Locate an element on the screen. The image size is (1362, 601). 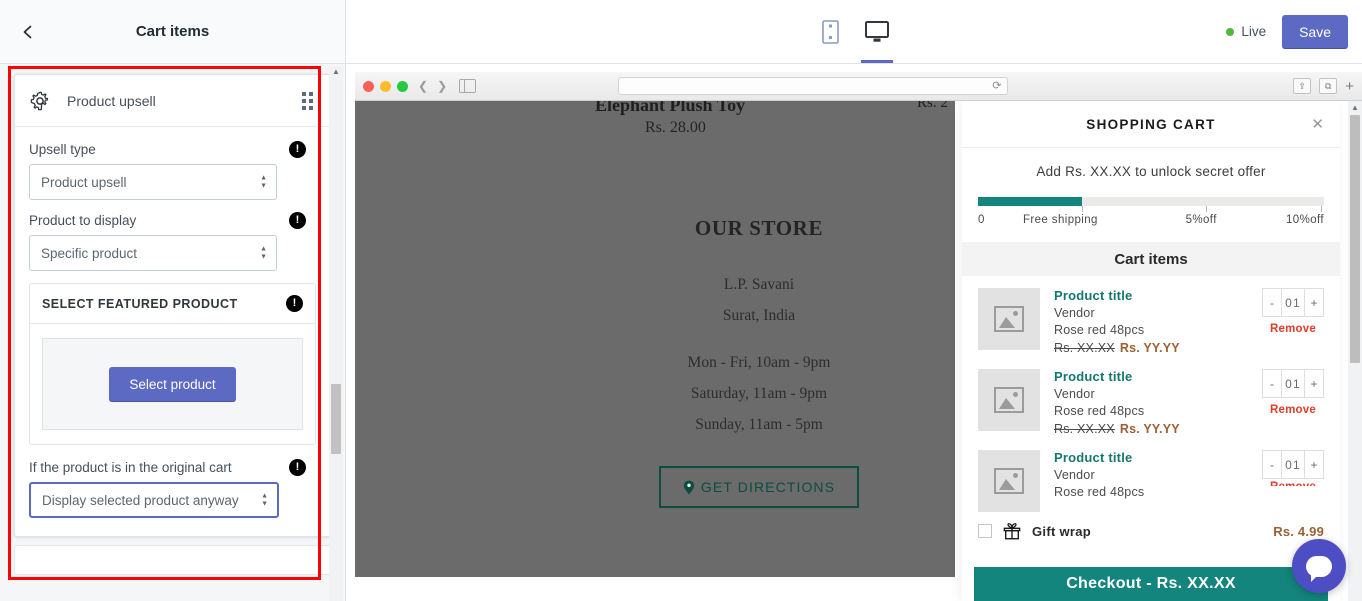
status-badge: Live is located at coordinates (1246, 31).